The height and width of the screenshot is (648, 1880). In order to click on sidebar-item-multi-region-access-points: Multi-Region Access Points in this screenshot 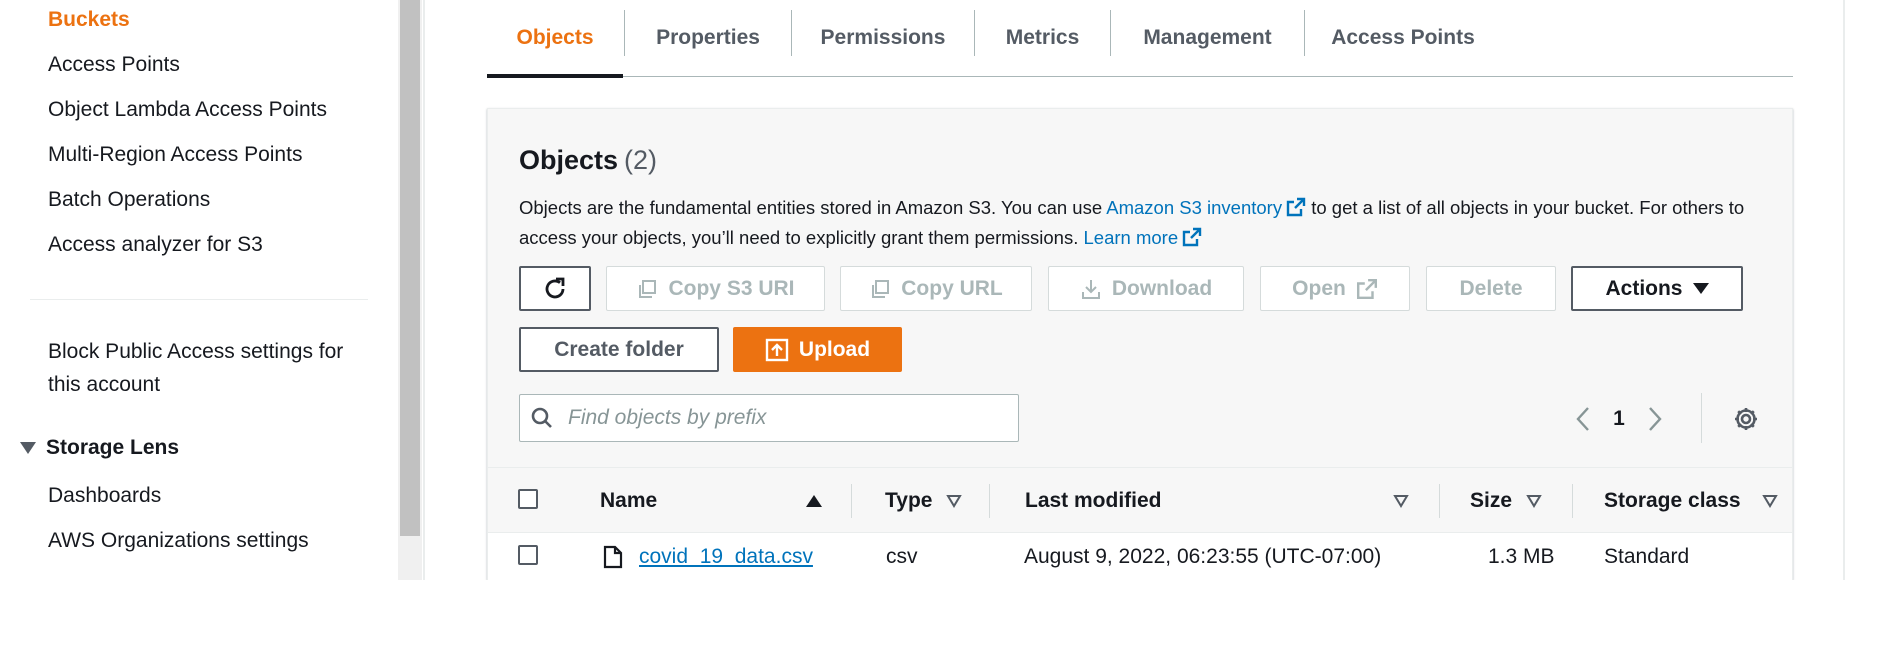, I will do `click(175, 155)`.